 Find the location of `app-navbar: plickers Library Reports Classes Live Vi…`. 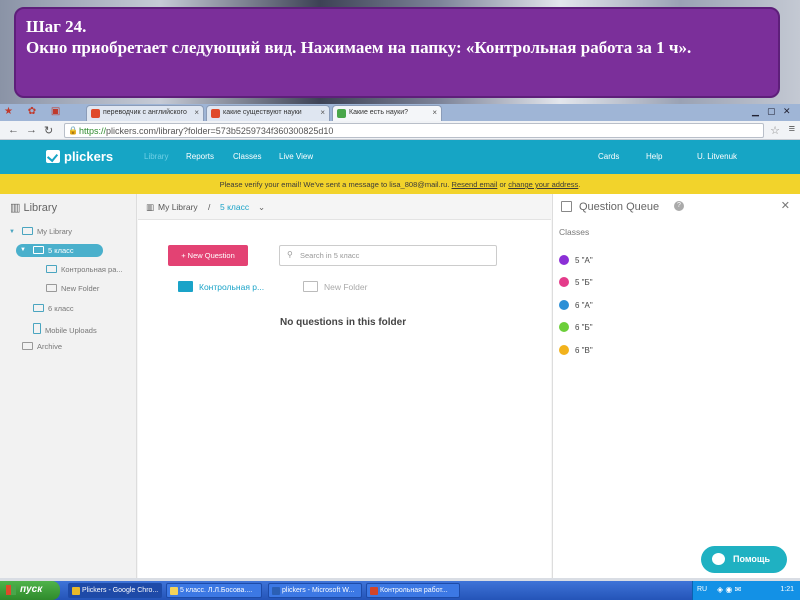

app-navbar: plickers Library Reports Classes Live Vi… is located at coordinates (400, 157).